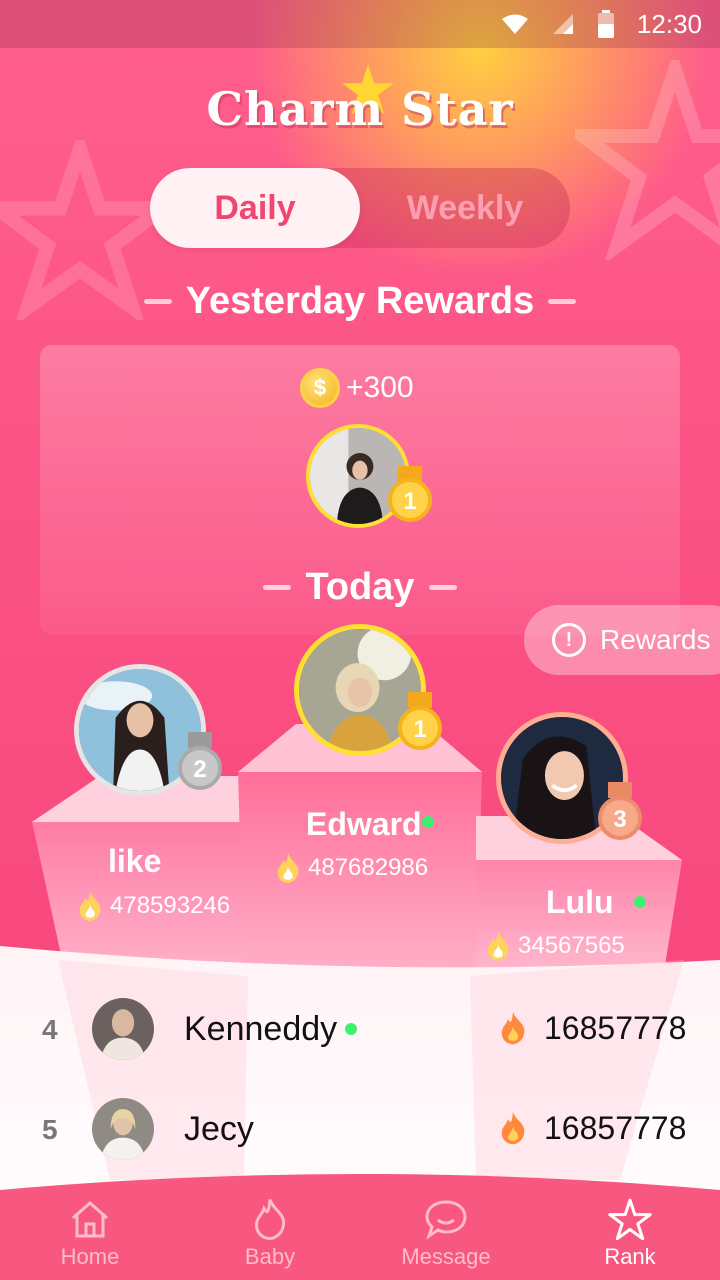 Image resolution: width=720 pixels, height=1280 pixels. I want to click on home-icon, so click(90, 1219).